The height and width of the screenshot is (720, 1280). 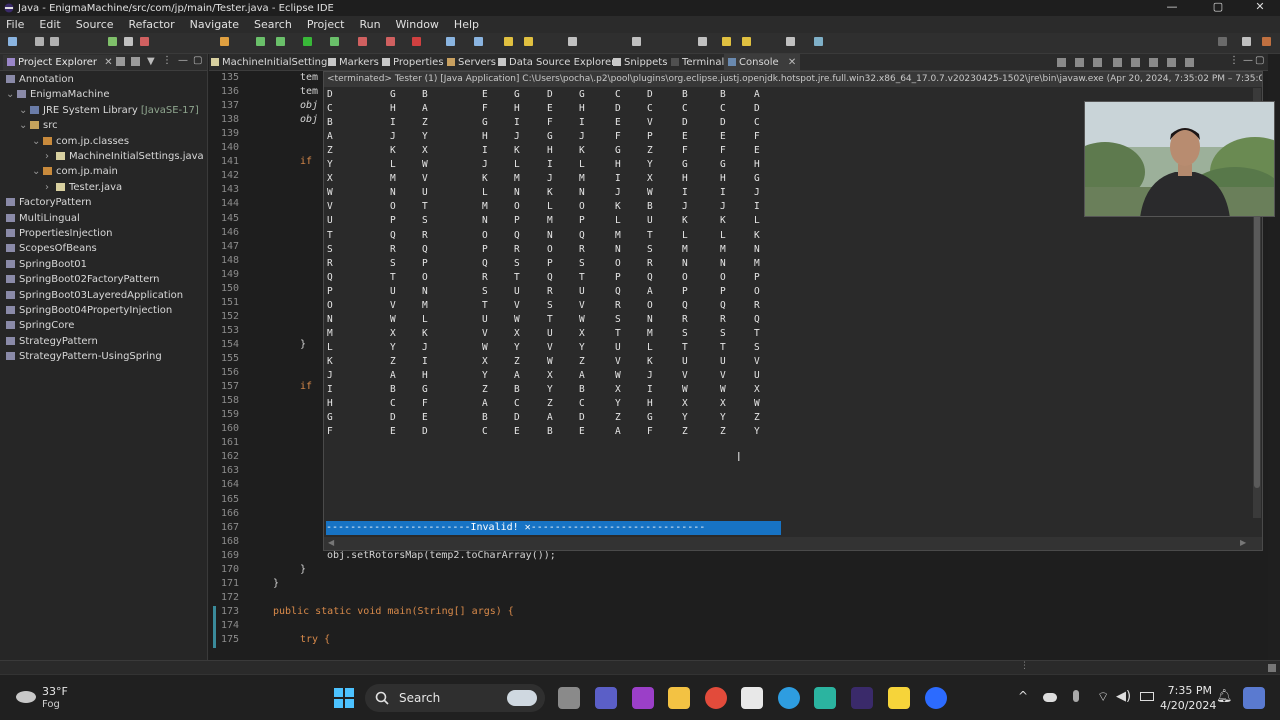 I want to click on pin-icon, so click(x=818, y=41).